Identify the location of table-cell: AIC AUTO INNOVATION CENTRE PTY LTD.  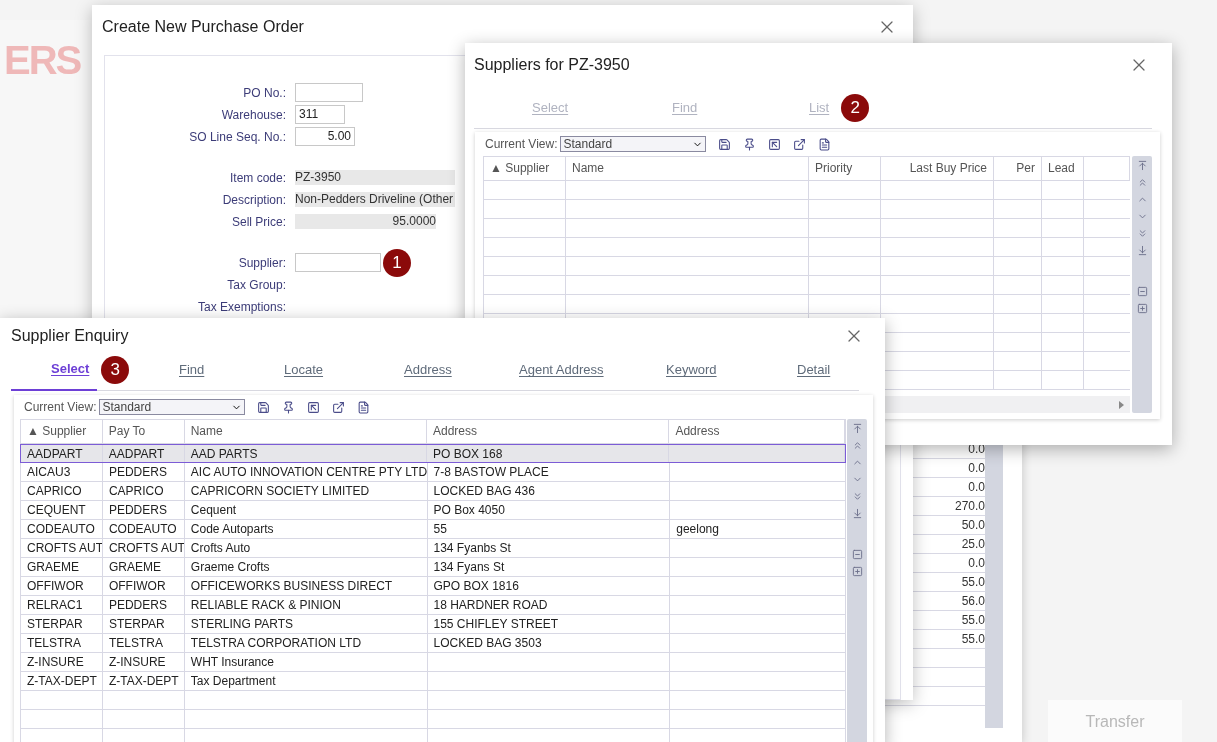
(308, 472).